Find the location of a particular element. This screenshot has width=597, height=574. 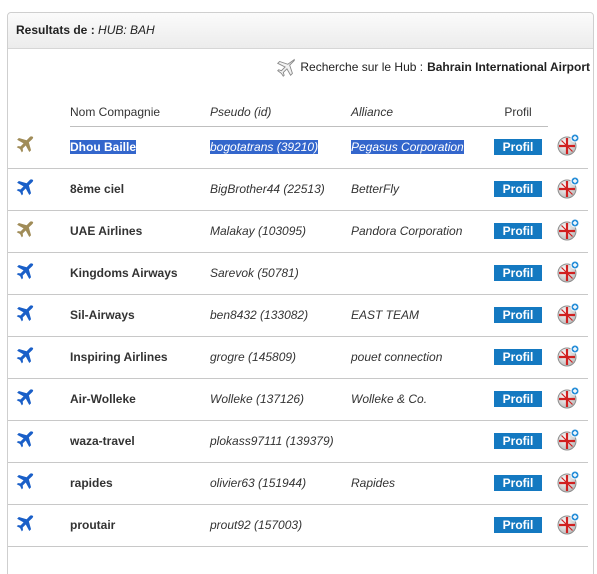

alliance-text: Rapides is located at coordinates (373, 483).